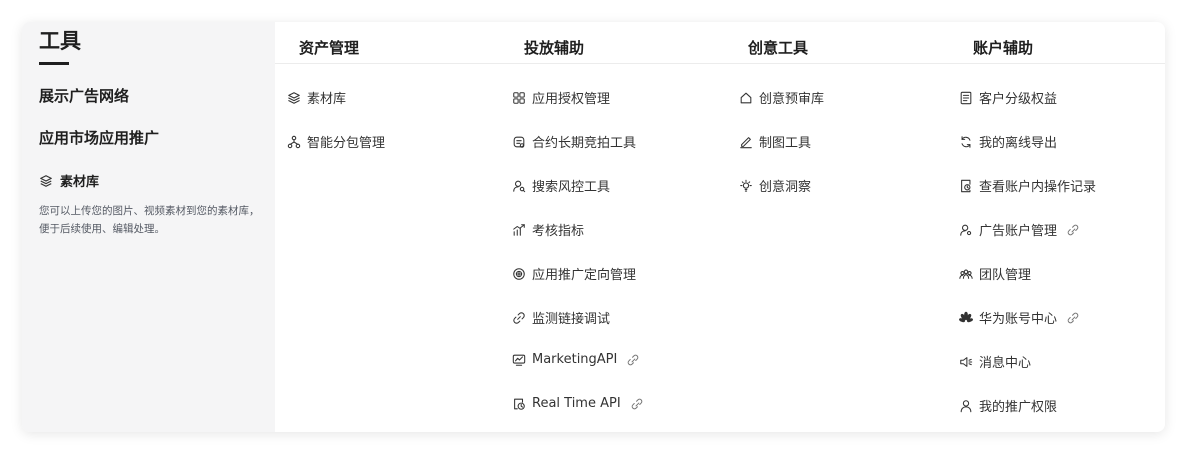 The image size is (1187, 453). I want to click on tool-item: 华为账号中心, so click(1019, 317).